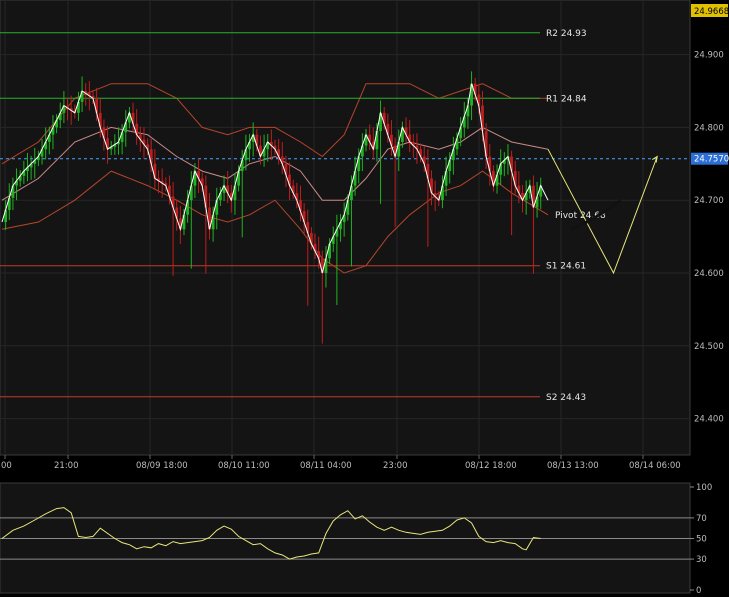  I want to click on price-tick-label: 24.900, so click(709, 56).